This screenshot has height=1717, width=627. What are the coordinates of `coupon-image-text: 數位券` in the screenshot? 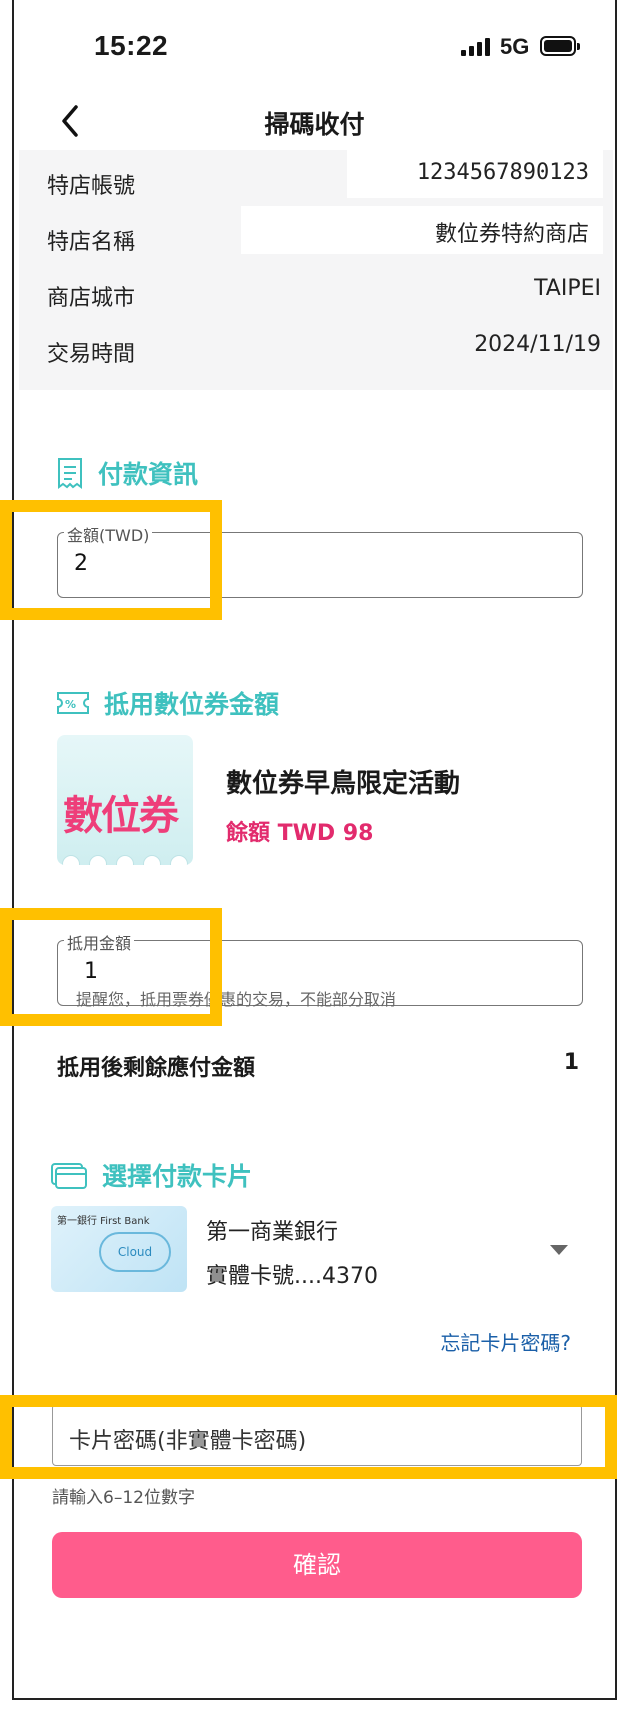 It's located at (121, 816).